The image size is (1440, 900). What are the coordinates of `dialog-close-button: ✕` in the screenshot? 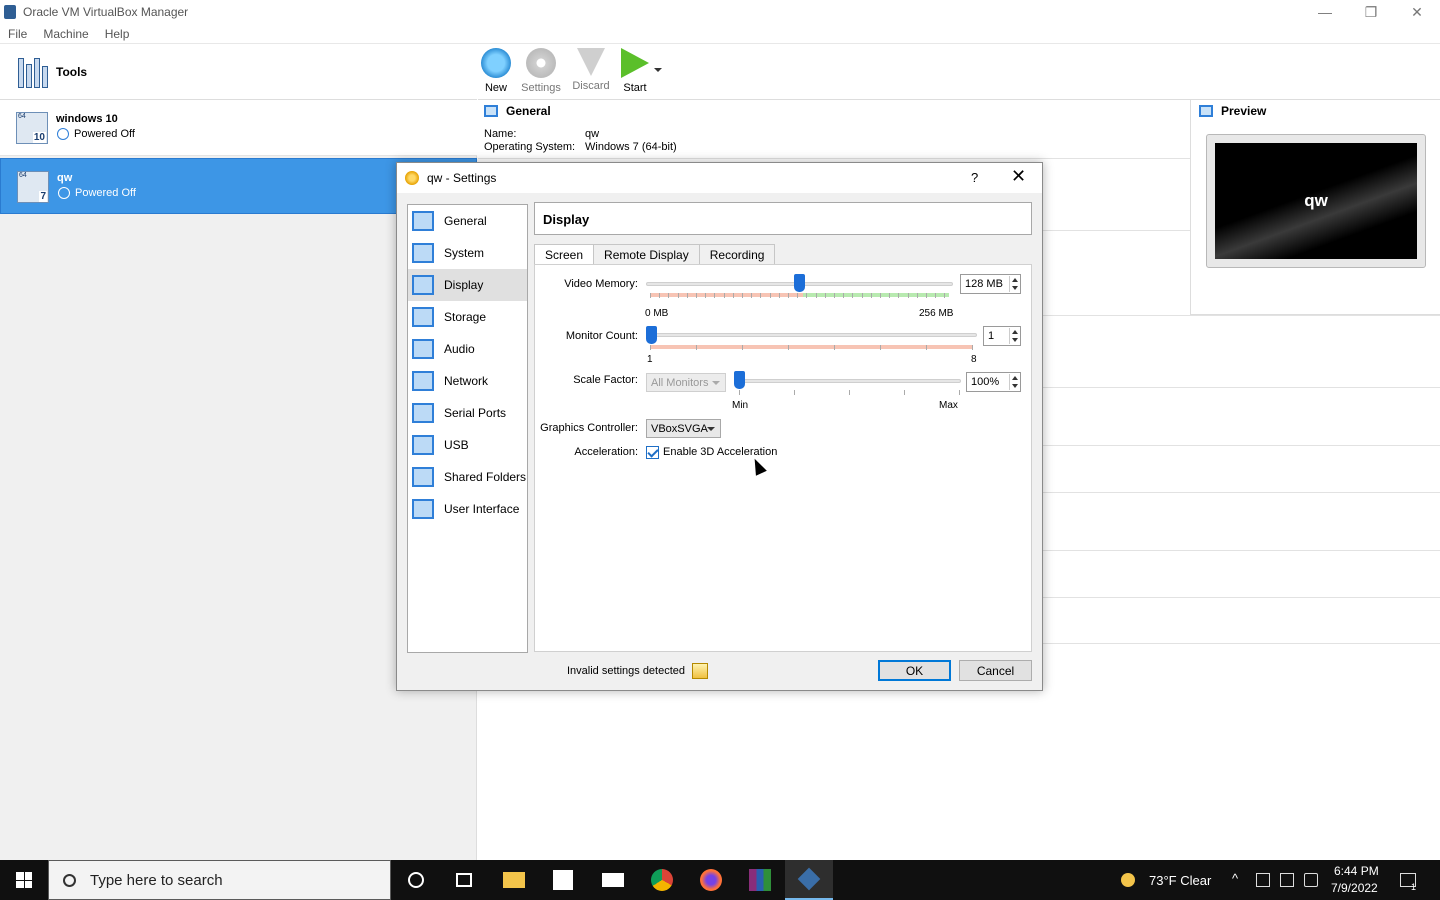 It's located at (1018, 176).